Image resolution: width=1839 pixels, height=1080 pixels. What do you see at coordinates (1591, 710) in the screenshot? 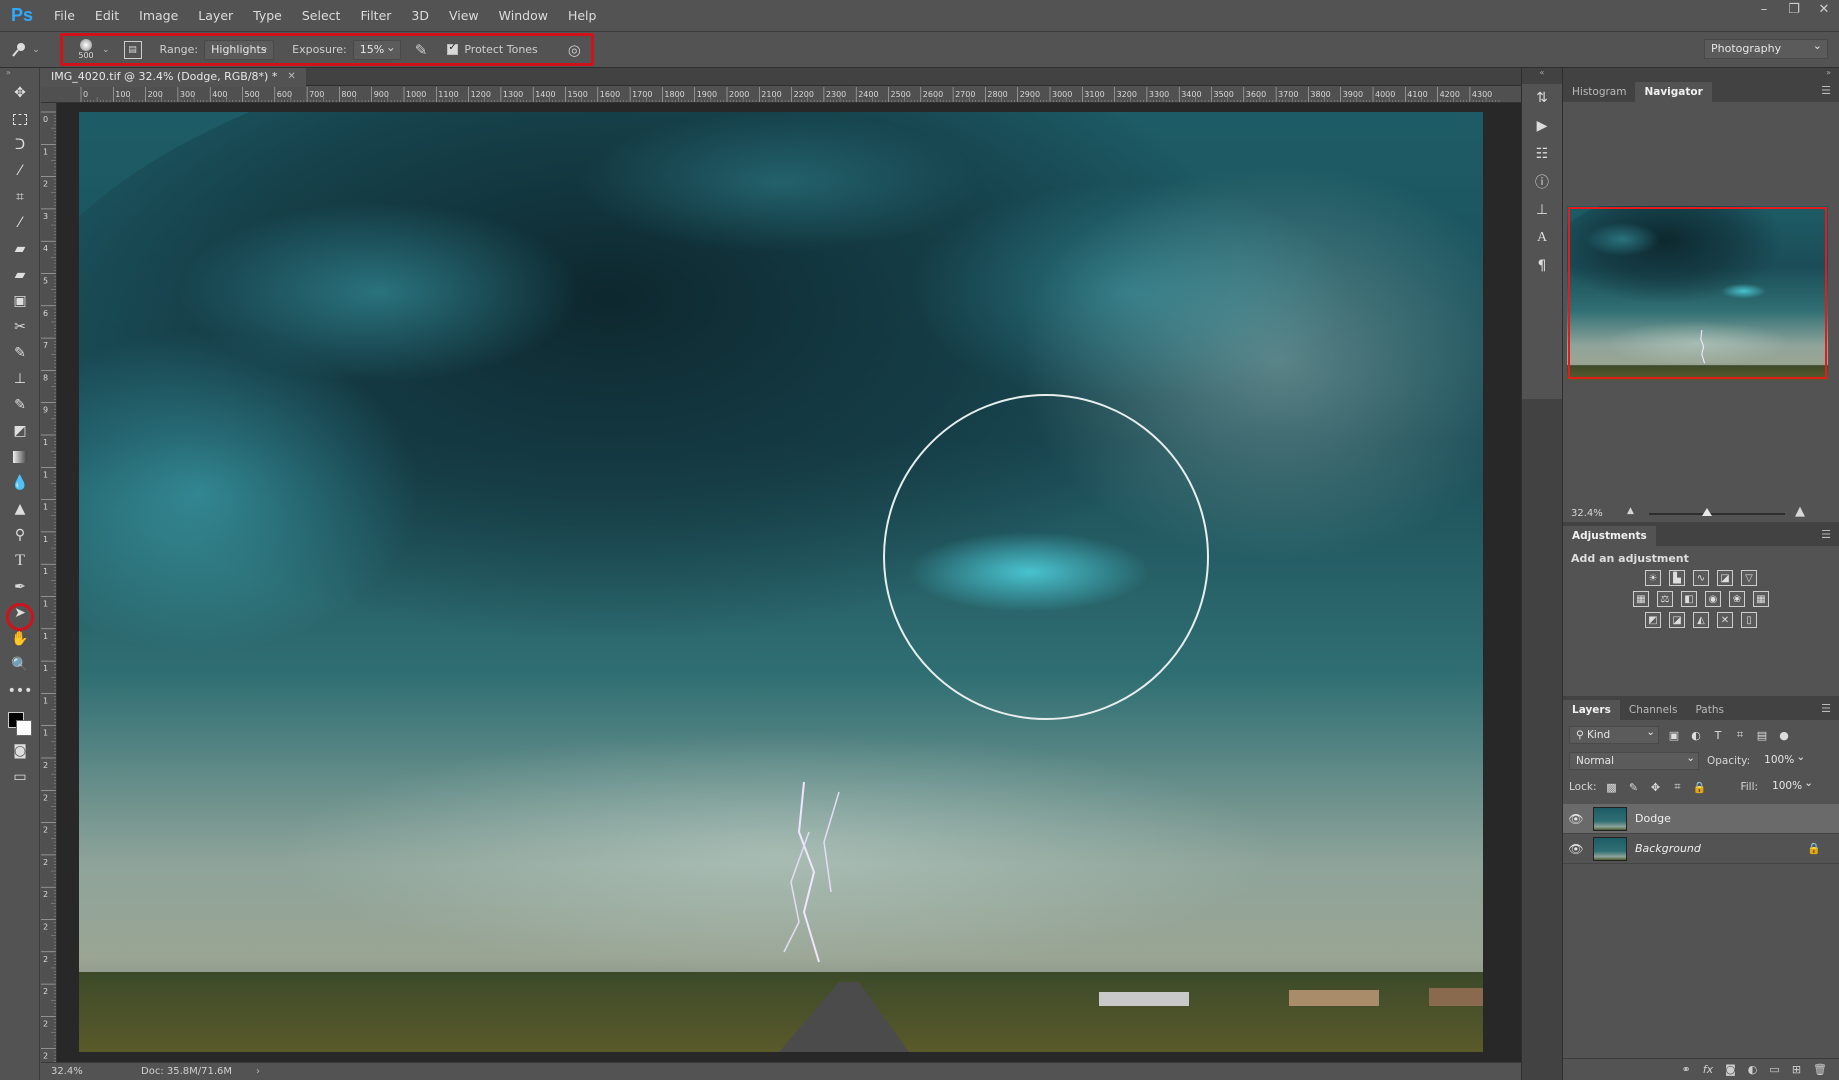
I see `tab-layers: Layers` at bounding box center [1591, 710].